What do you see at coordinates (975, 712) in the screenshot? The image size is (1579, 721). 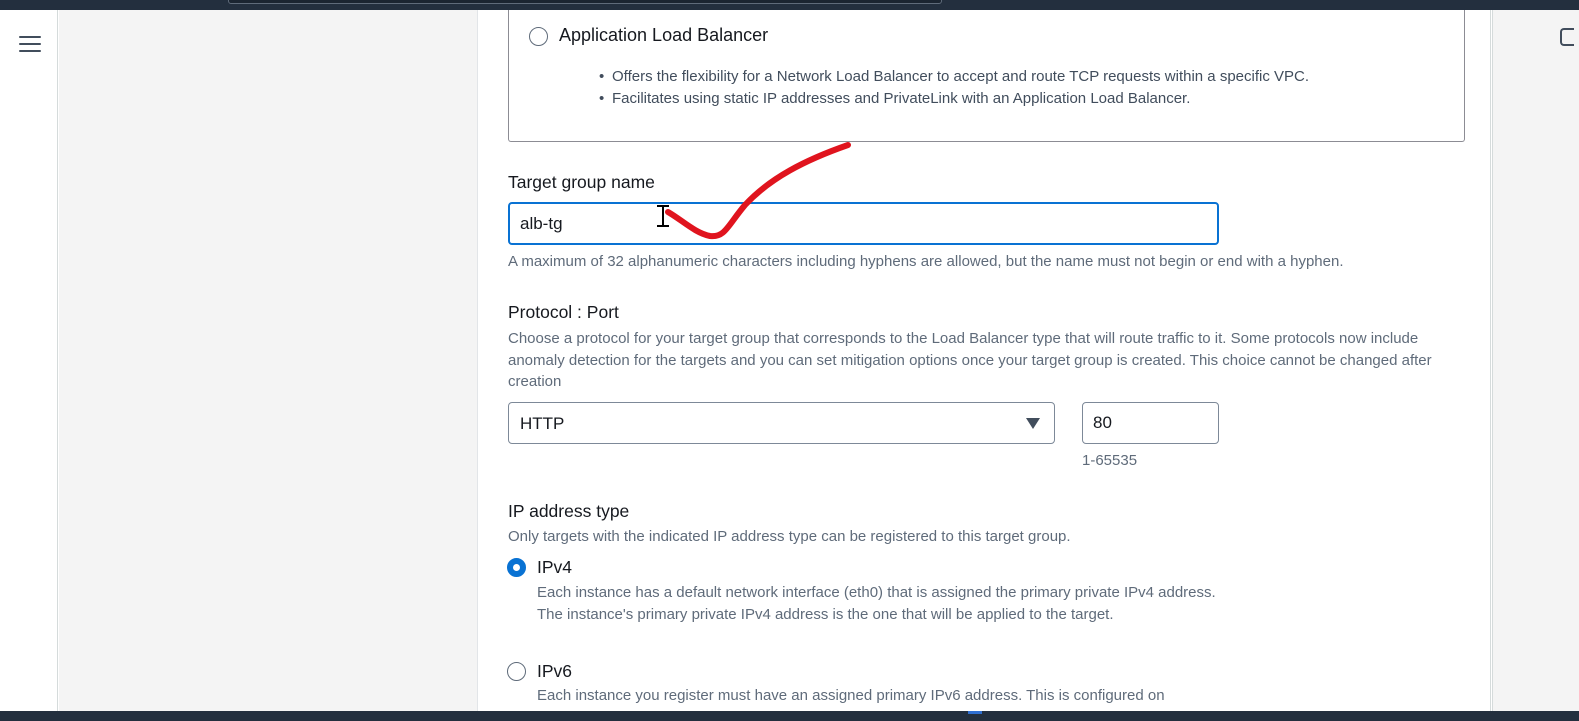 I see `status-indicator` at bounding box center [975, 712].